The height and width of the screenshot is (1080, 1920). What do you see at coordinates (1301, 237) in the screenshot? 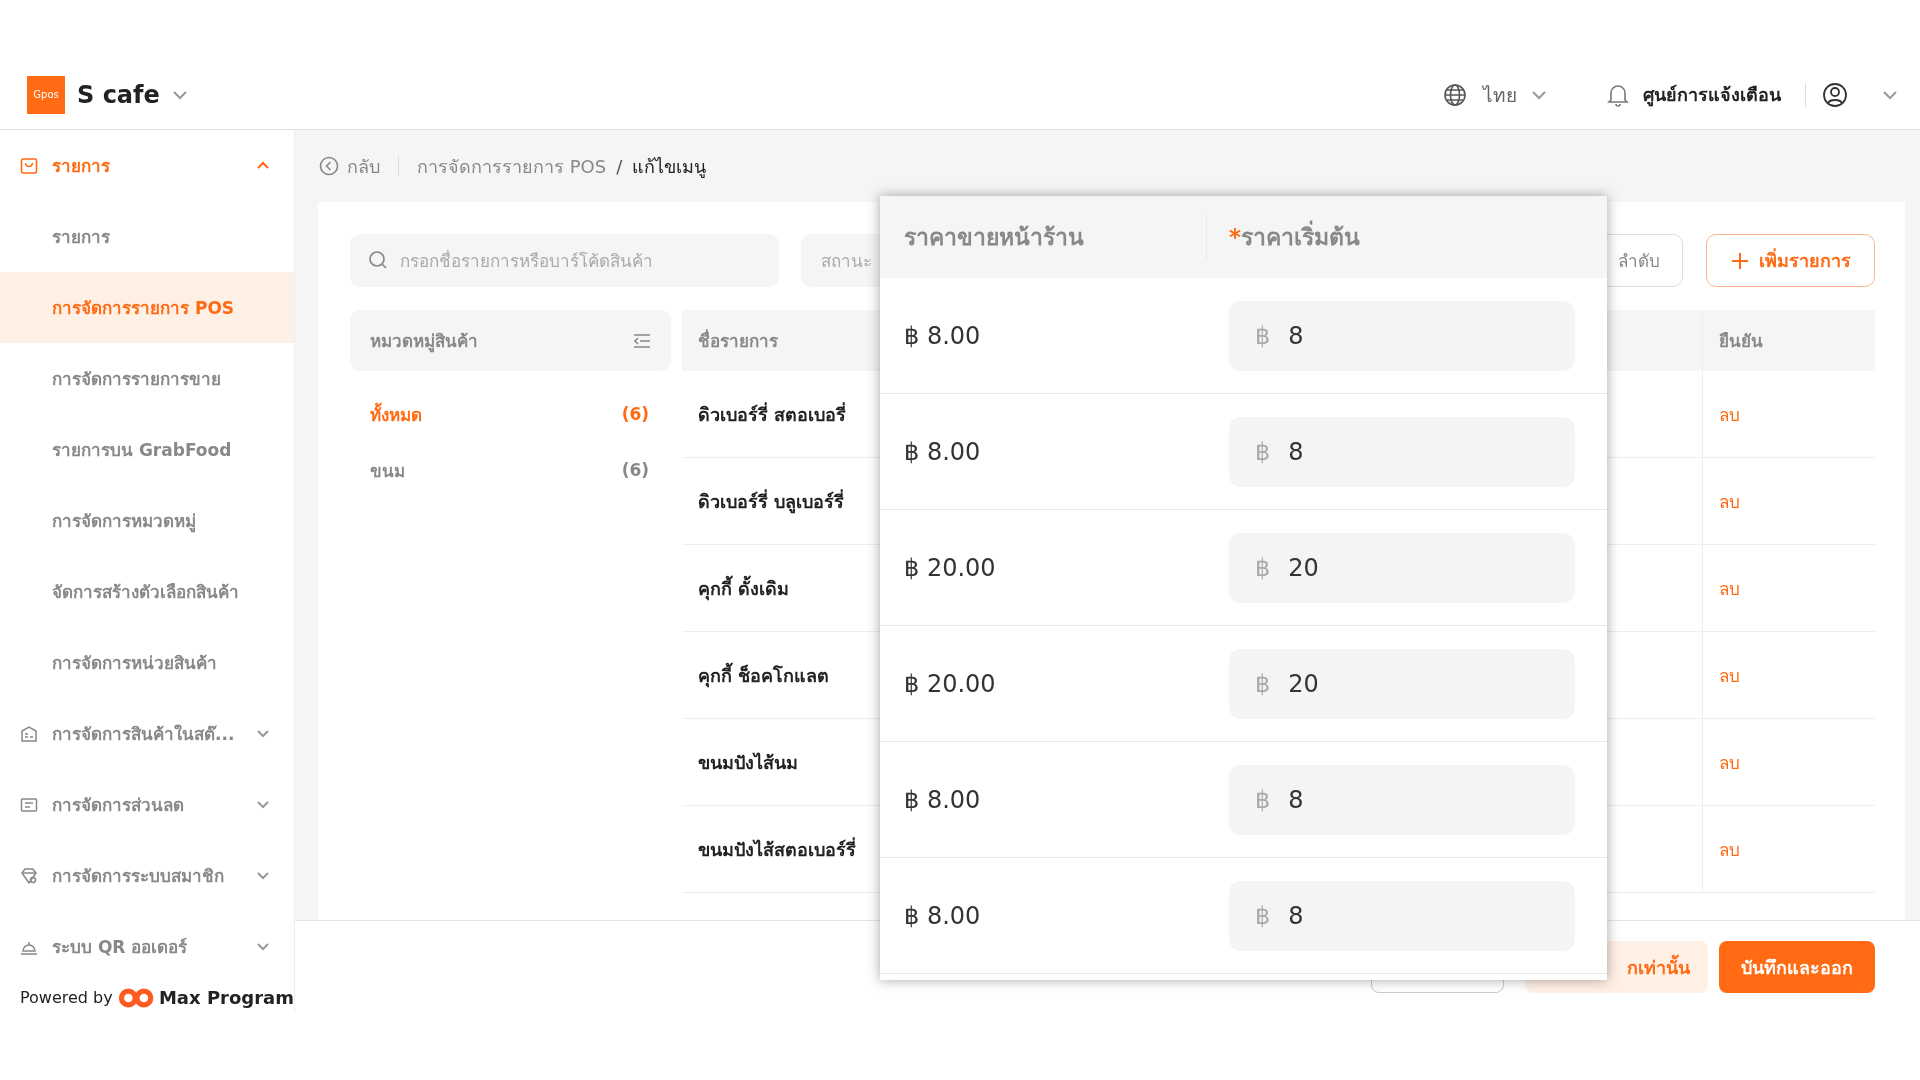
I see `column-header: ราคาเริ่มต้น` at bounding box center [1301, 237].